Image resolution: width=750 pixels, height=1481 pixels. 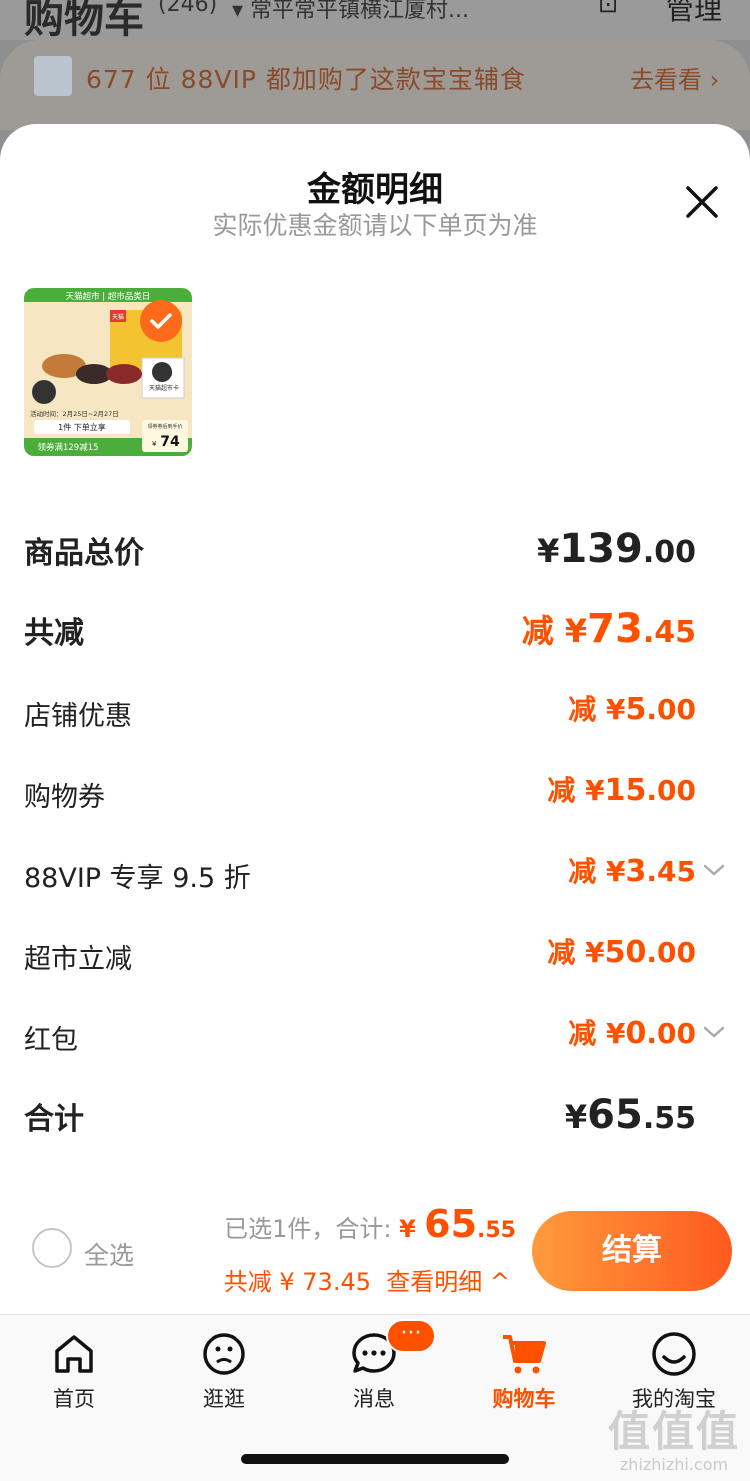 I want to click on row-value: 减 ¥3.45, so click(x=632, y=871).